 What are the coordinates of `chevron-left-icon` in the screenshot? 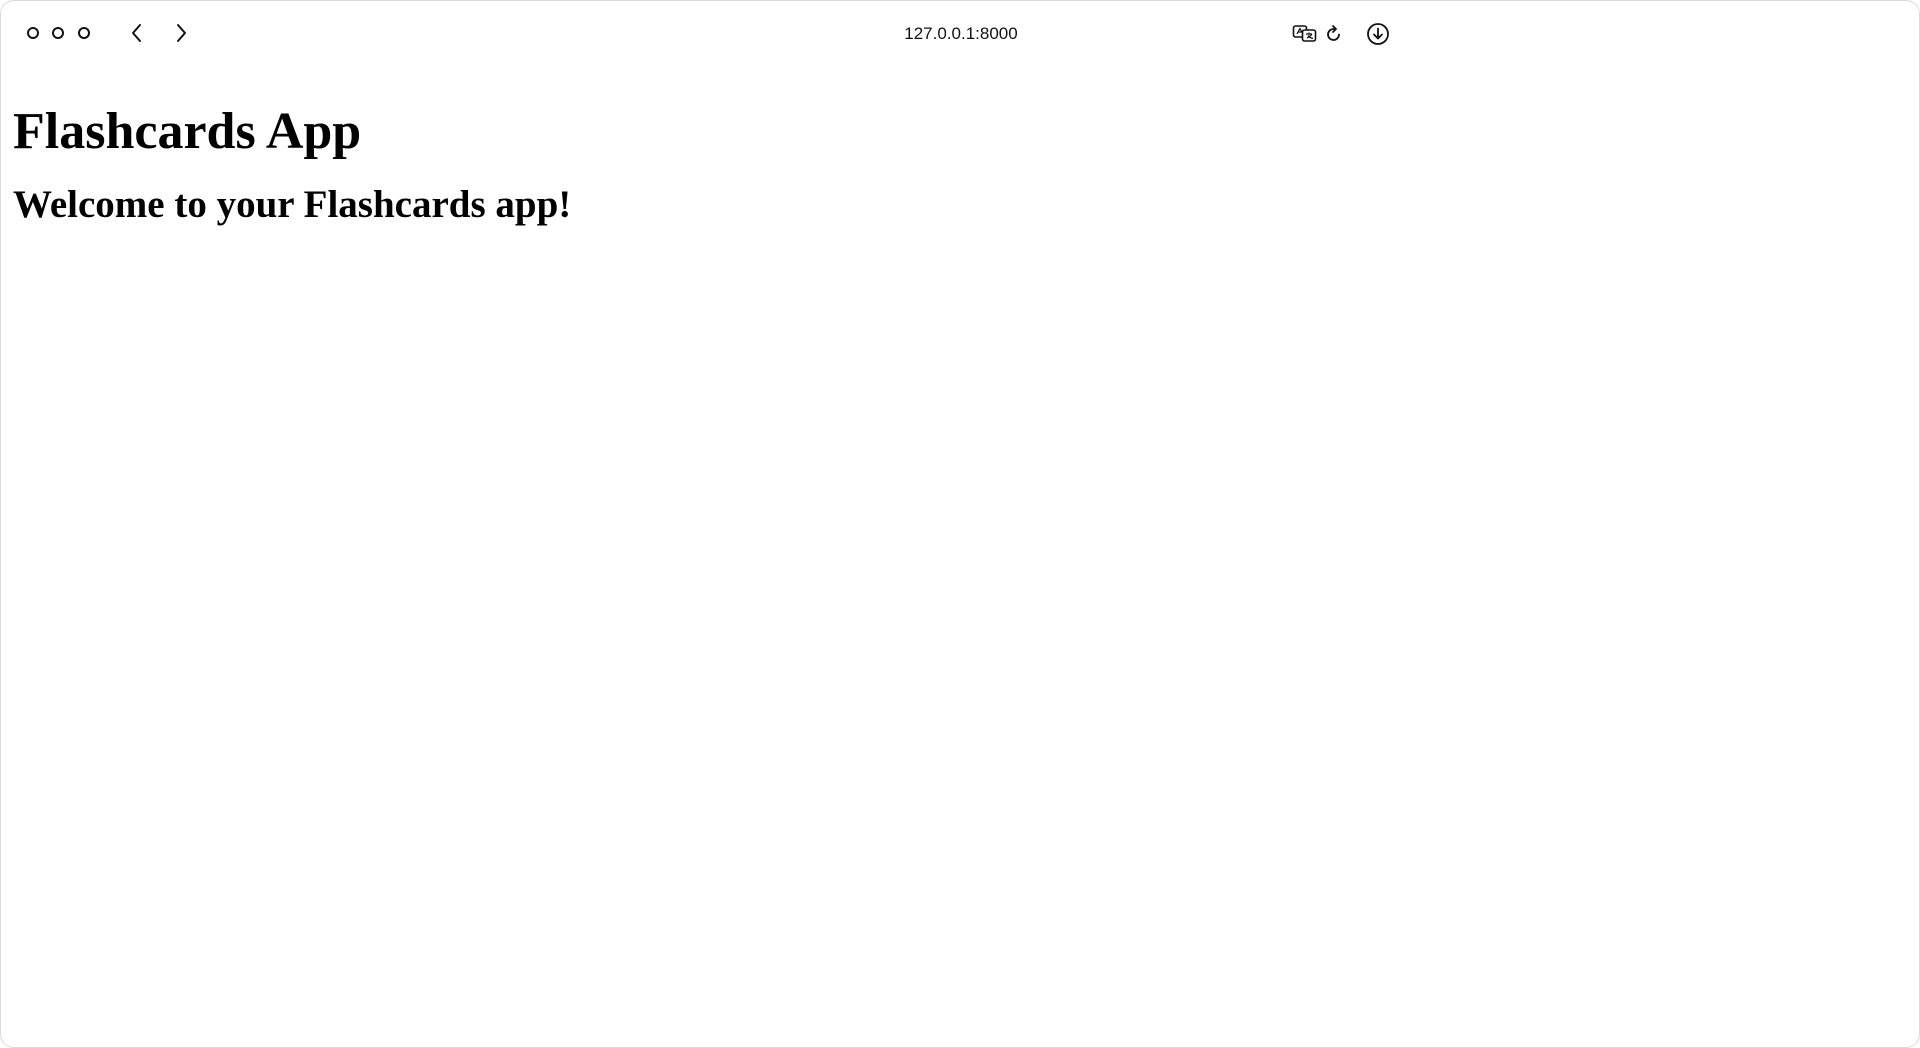 It's located at (136, 33).